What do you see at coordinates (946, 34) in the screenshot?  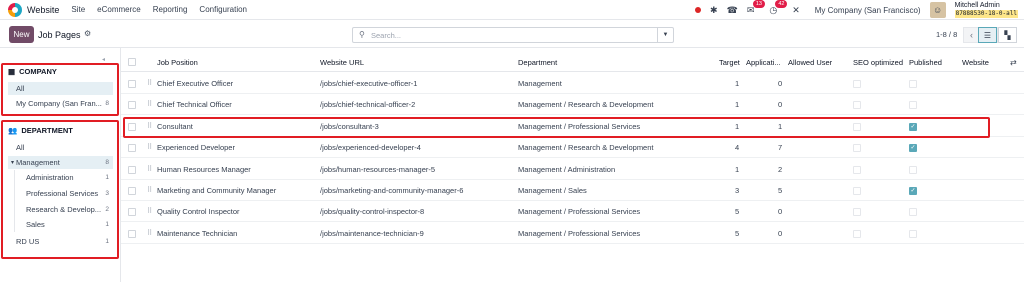 I see `pager-value: 1-8 / 8` at bounding box center [946, 34].